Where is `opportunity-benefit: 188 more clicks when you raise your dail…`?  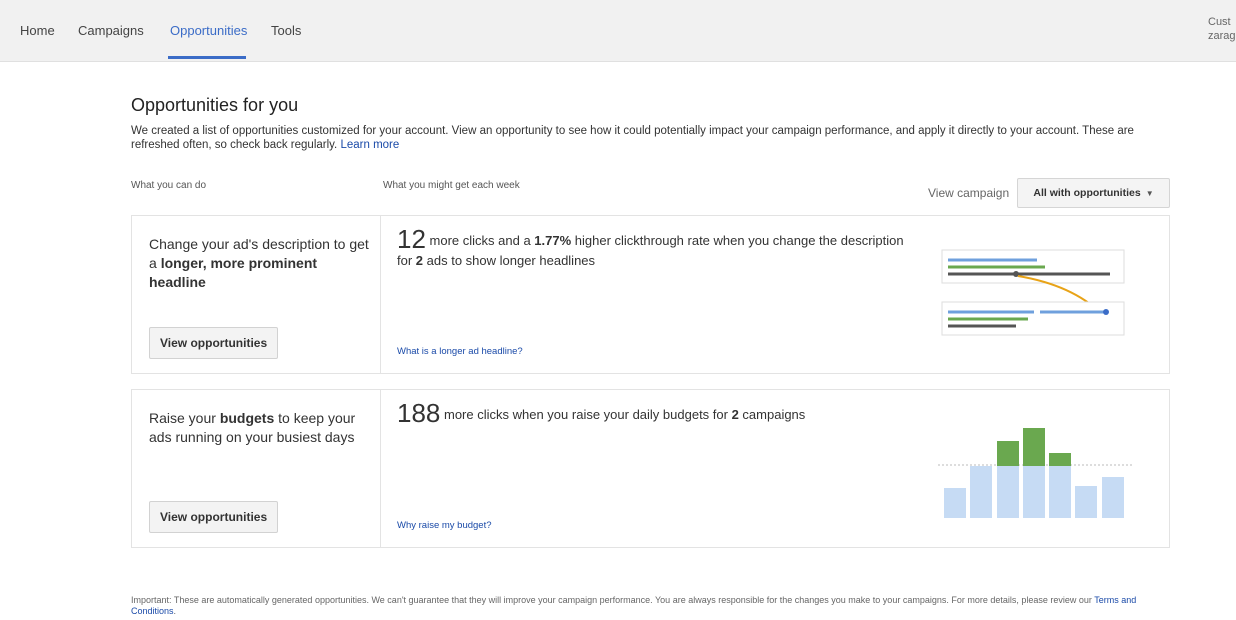 opportunity-benefit: 188 more clicks when you raise your dail… is located at coordinates (657, 413).